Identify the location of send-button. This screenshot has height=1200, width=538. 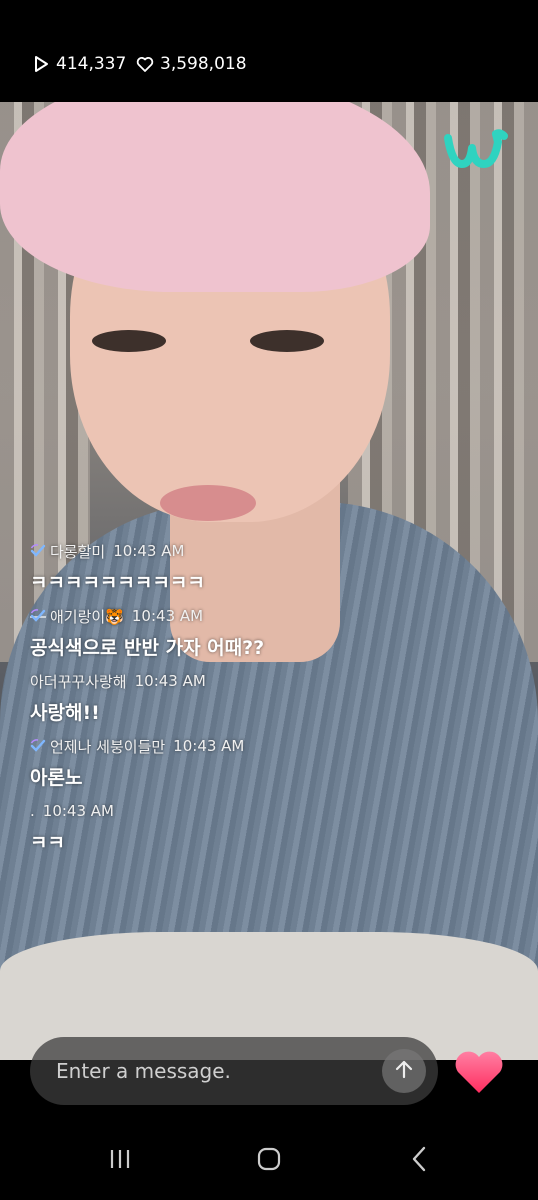
(404, 1071).